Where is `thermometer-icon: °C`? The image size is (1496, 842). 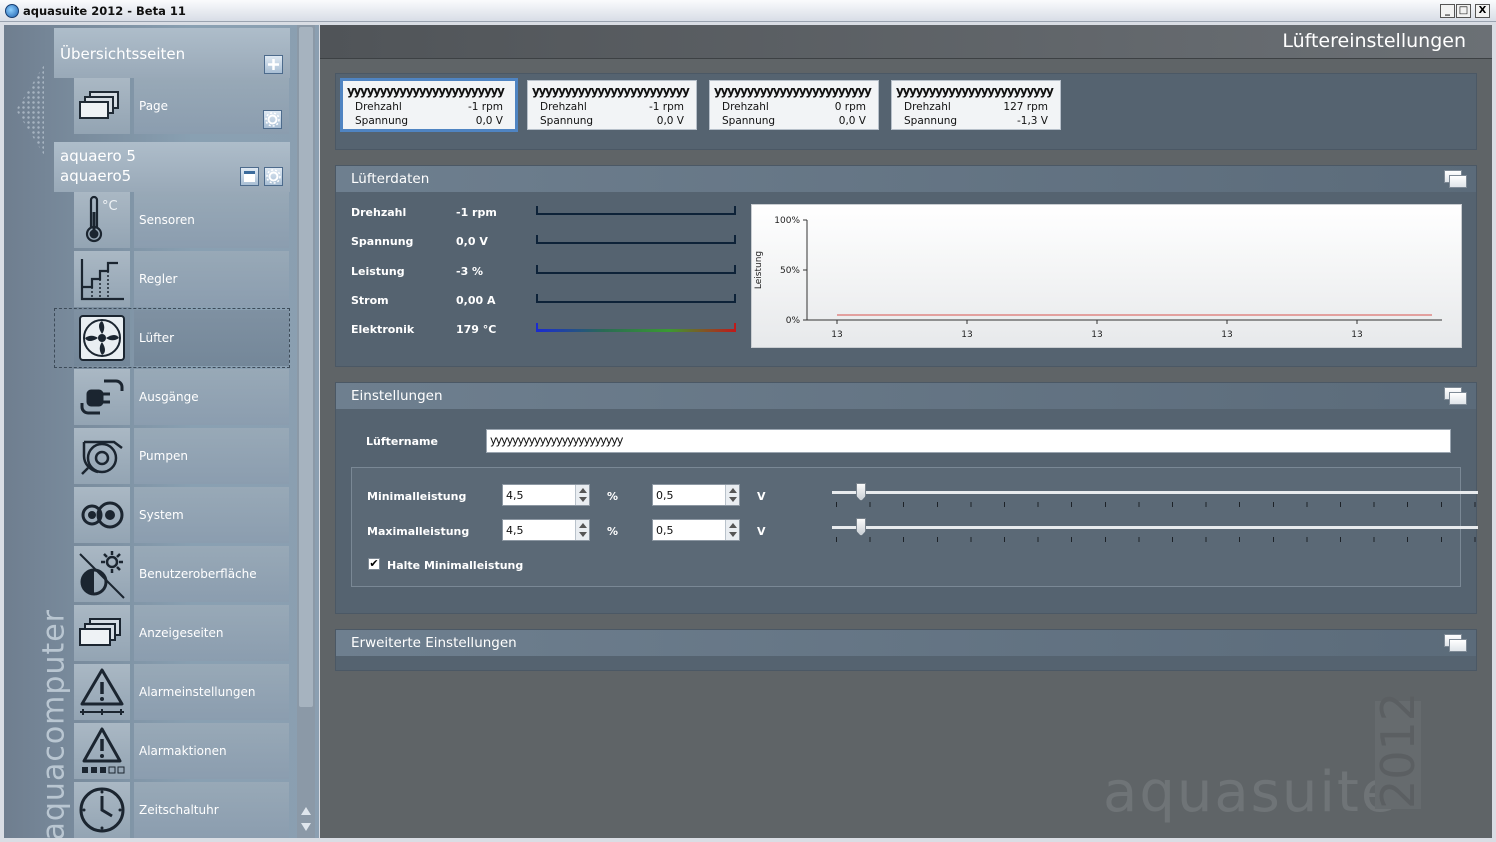
thermometer-icon: °C is located at coordinates (102, 220).